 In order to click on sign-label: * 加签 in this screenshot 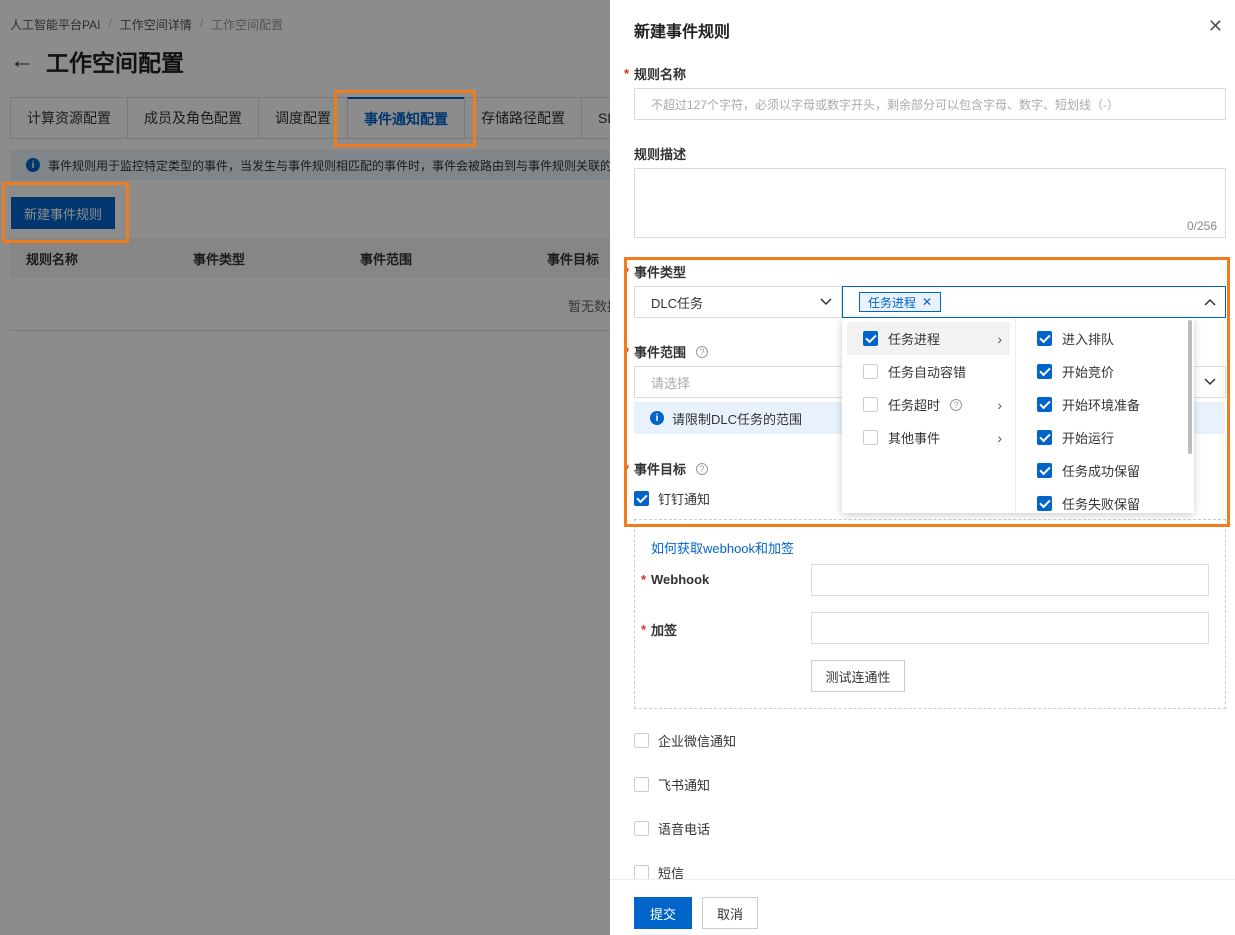, I will do `click(659, 629)`.